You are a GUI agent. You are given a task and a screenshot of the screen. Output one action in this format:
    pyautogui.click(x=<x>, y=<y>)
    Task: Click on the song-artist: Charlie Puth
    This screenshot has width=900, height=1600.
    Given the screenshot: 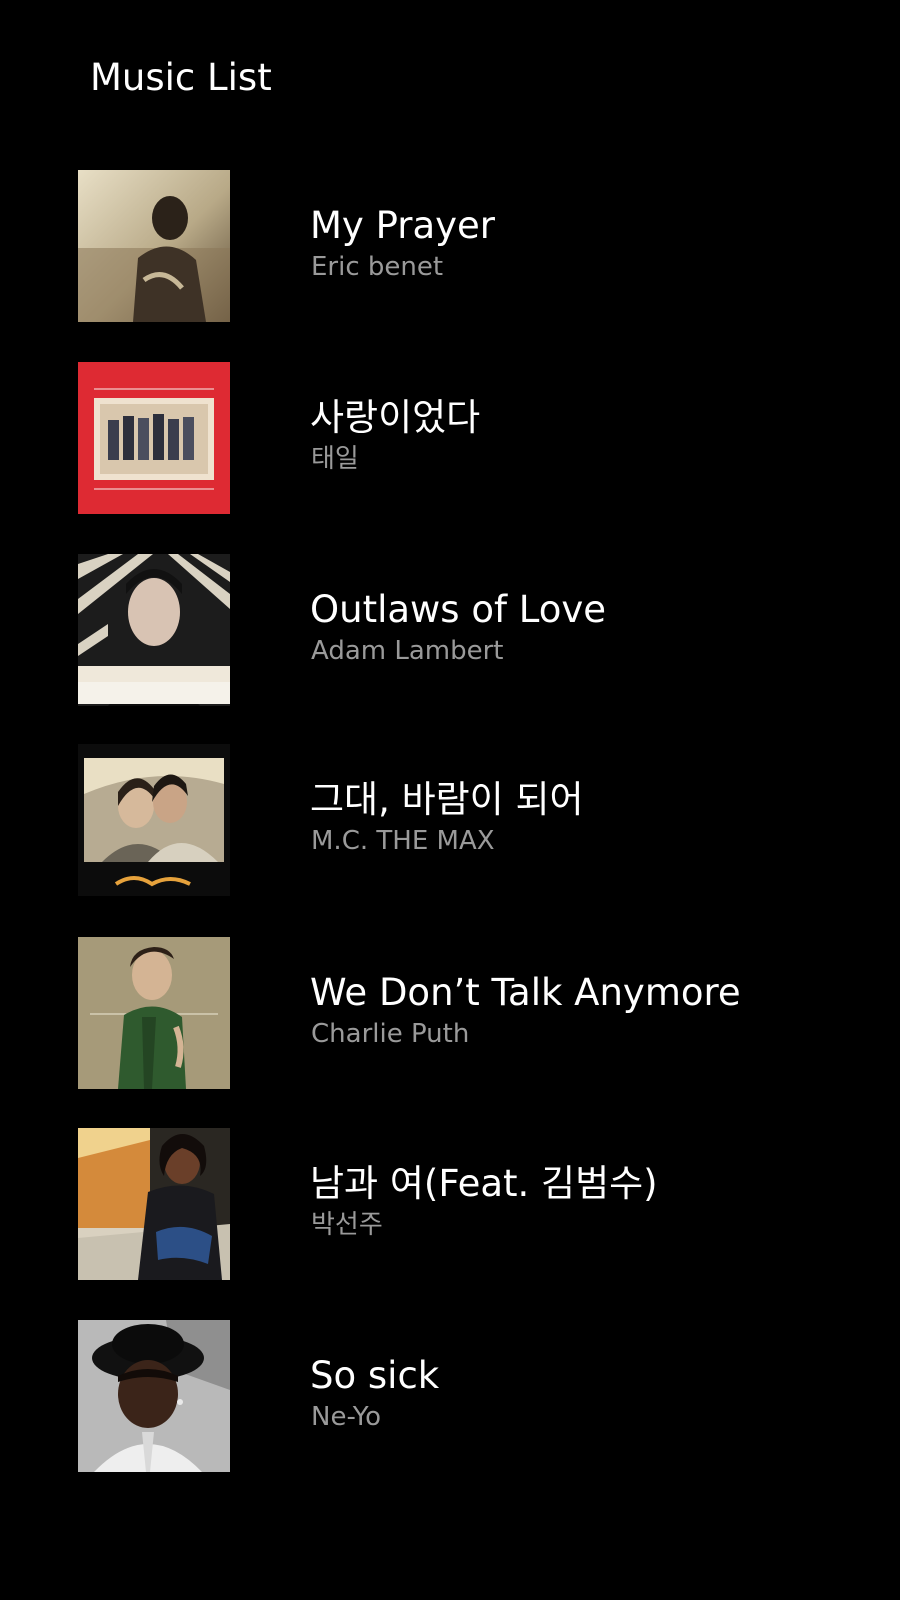 What is the action you would take?
    pyautogui.click(x=390, y=1034)
    